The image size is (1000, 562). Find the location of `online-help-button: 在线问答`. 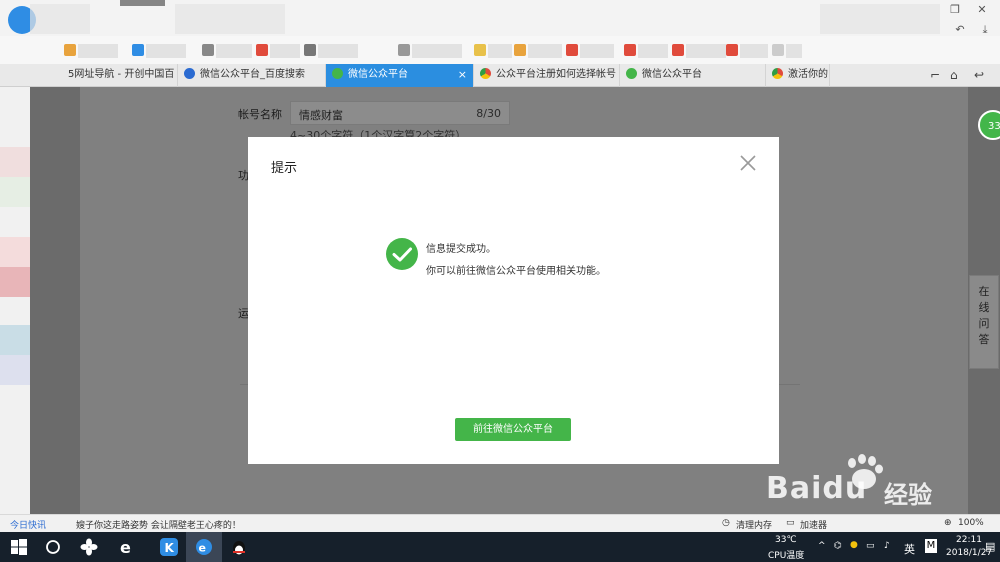

online-help-button: 在线问答 is located at coordinates (984, 322).